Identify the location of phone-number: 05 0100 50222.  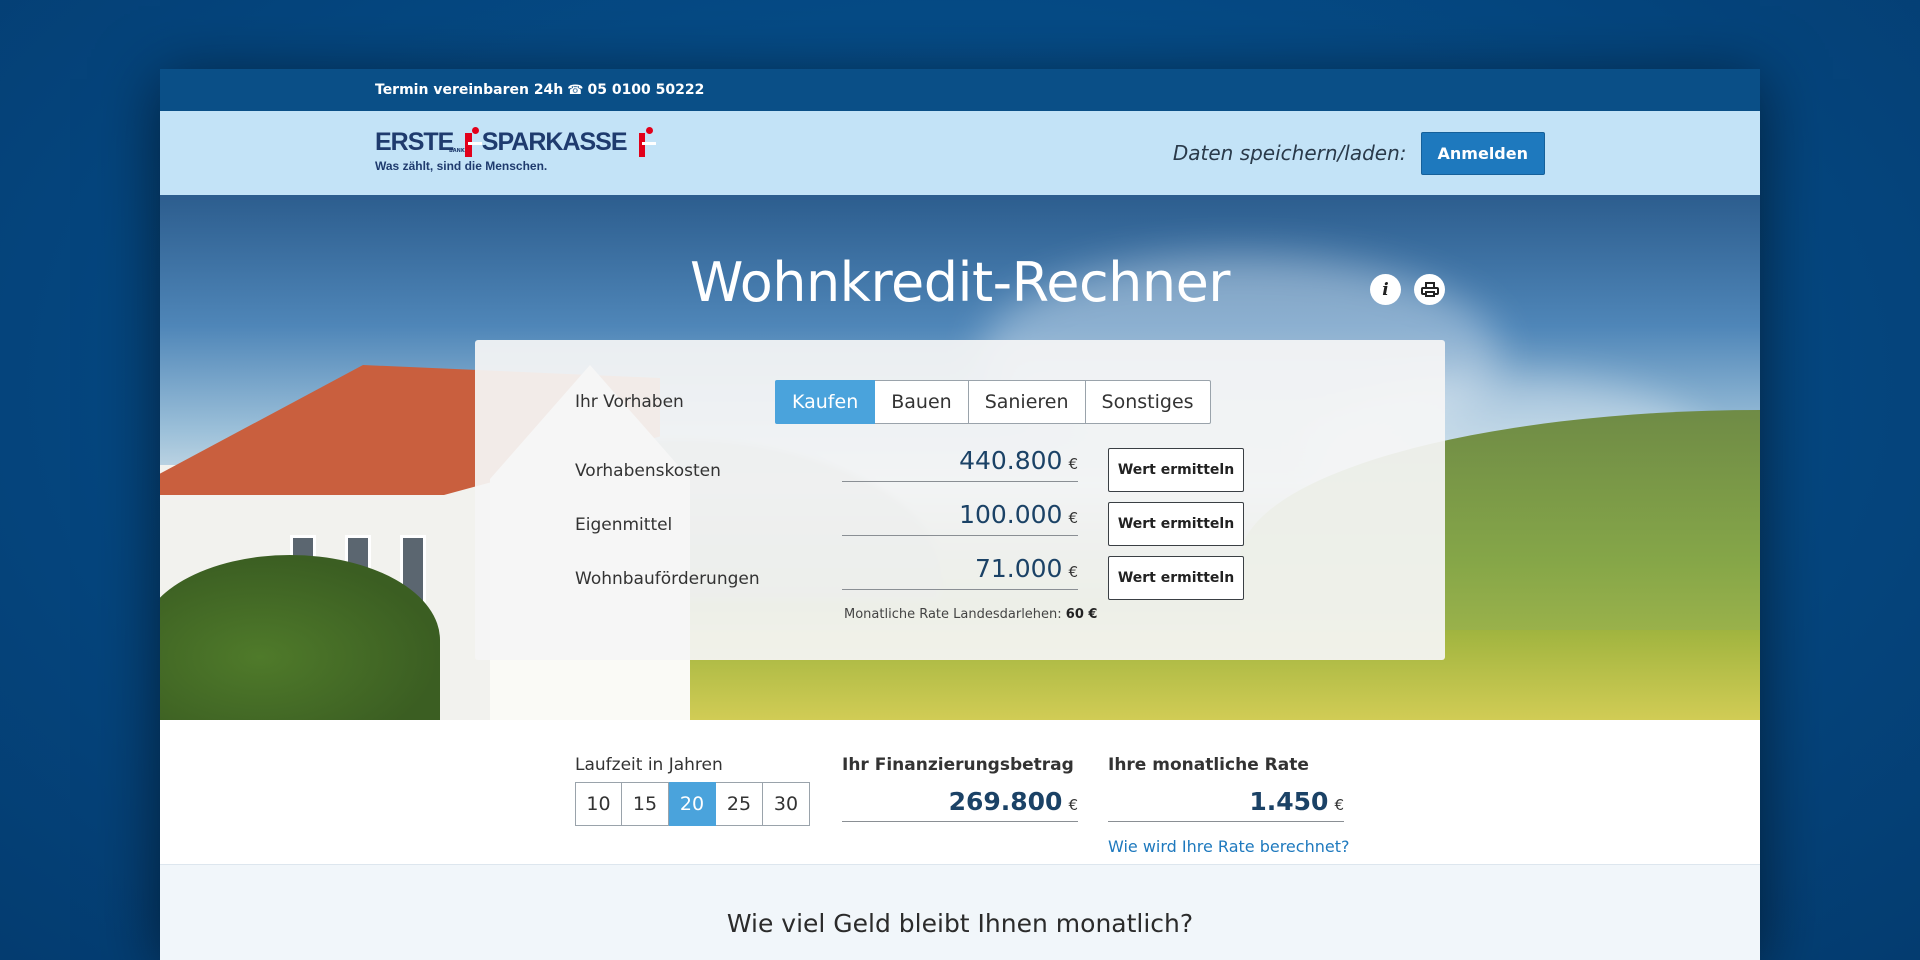
(645, 90).